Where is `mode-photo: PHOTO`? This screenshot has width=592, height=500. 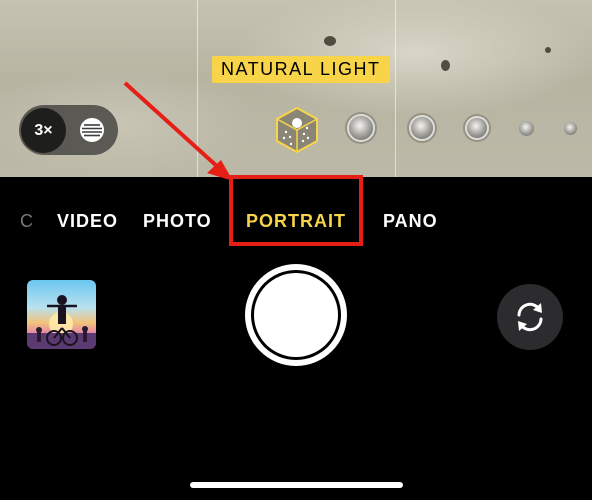
mode-photo: PHOTO is located at coordinates (177, 221).